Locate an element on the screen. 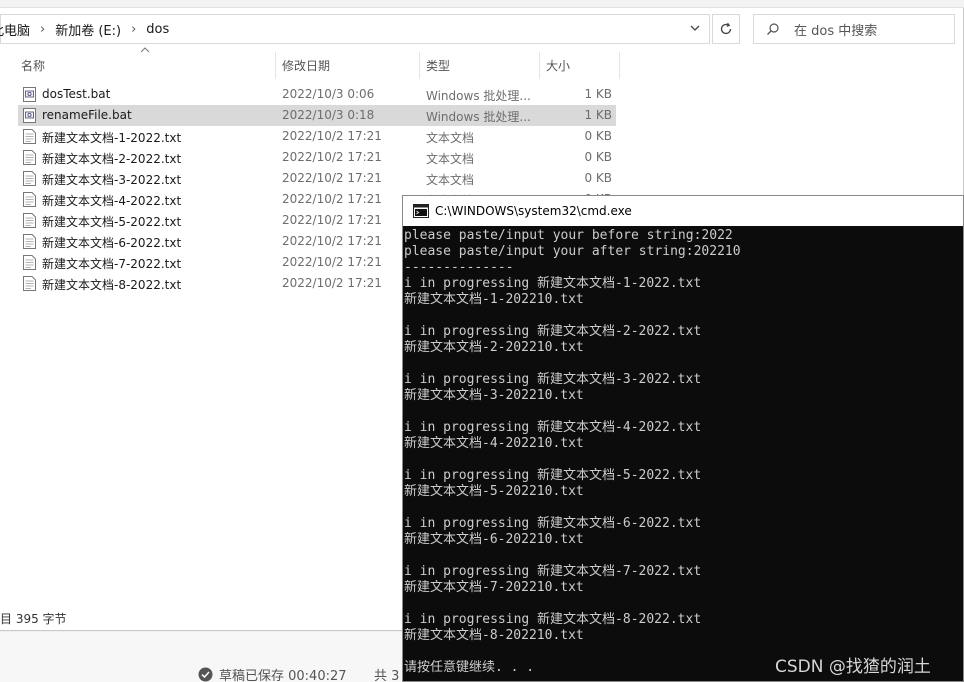 Image resolution: width=964 pixels, height=682 pixels. column-header-date: 修改日期 is located at coordinates (347, 65).